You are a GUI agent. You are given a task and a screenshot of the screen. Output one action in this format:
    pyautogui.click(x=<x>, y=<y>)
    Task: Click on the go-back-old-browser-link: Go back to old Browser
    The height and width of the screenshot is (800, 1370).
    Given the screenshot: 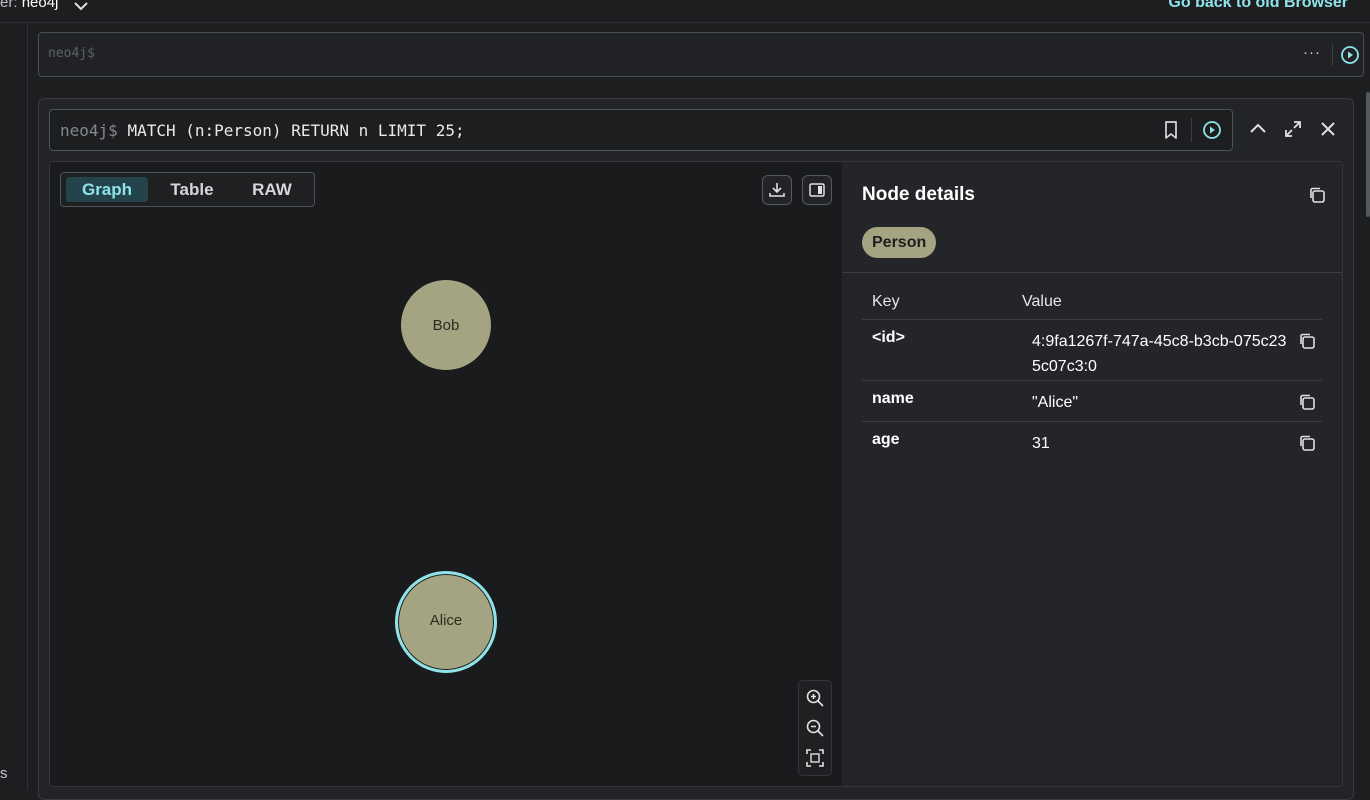 What is the action you would take?
    pyautogui.click(x=1258, y=6)
    